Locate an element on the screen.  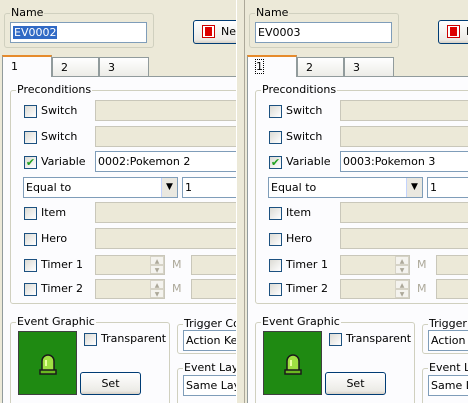
variable-field: 0003:Pokemon 3 is located at coordinates (404, 161).